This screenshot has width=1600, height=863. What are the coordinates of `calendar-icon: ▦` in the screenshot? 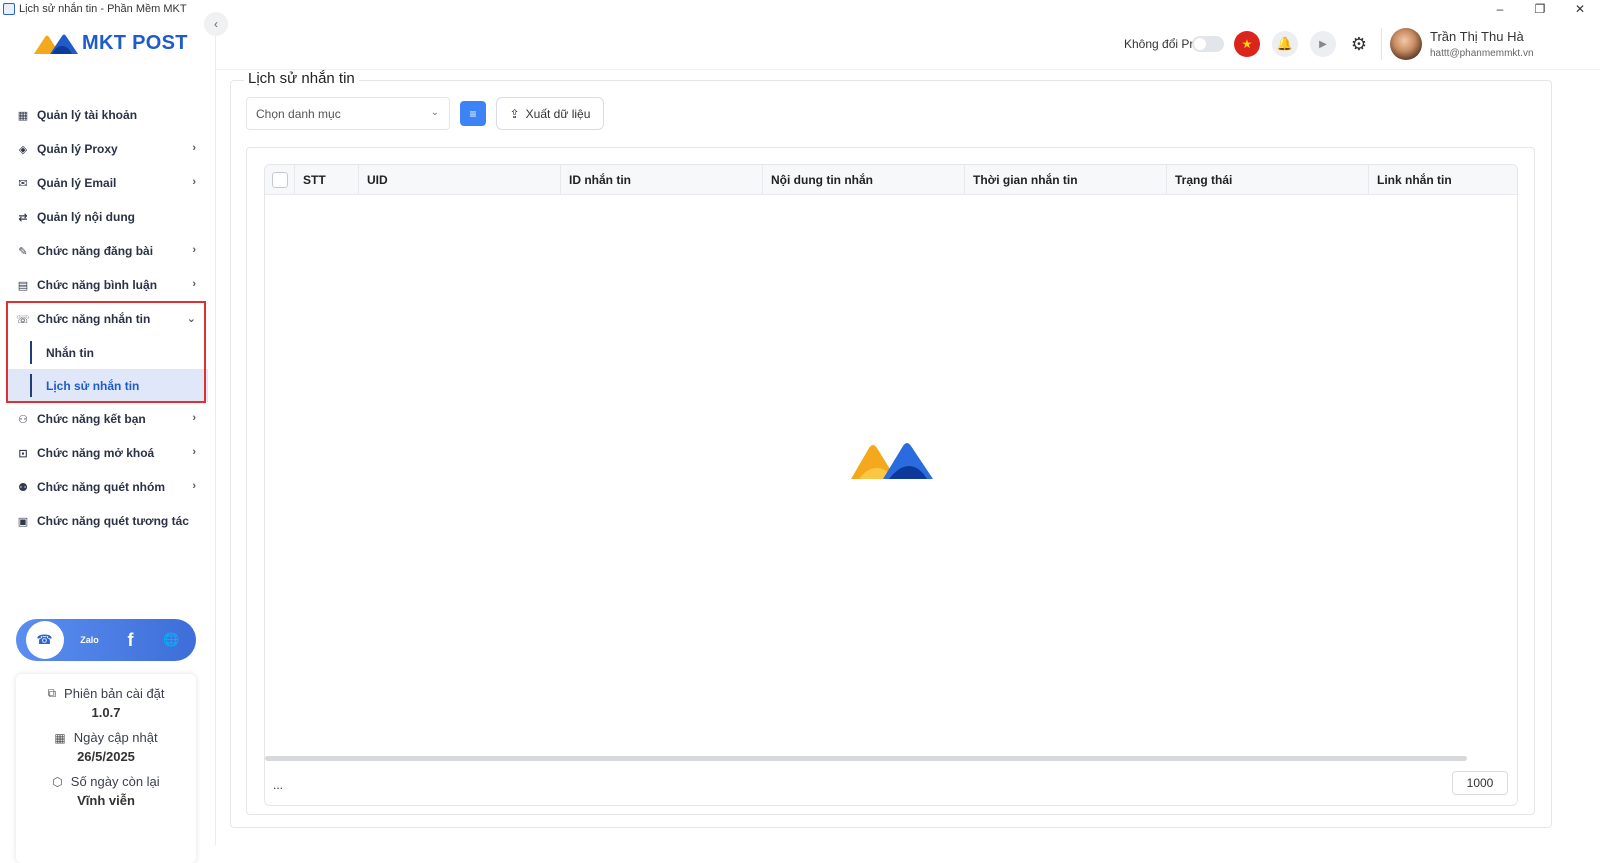 It's located at (60, 737).